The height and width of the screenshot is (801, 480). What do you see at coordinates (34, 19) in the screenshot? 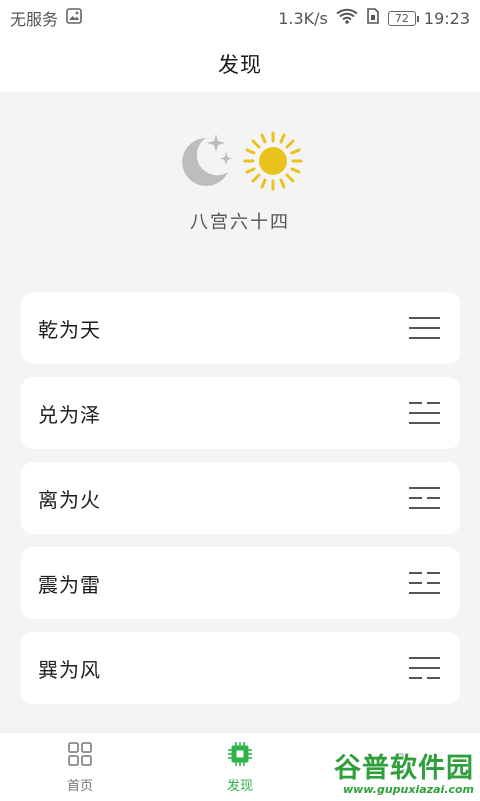
I see `carrier-text: 无服务` at bounding box center [34, 19].